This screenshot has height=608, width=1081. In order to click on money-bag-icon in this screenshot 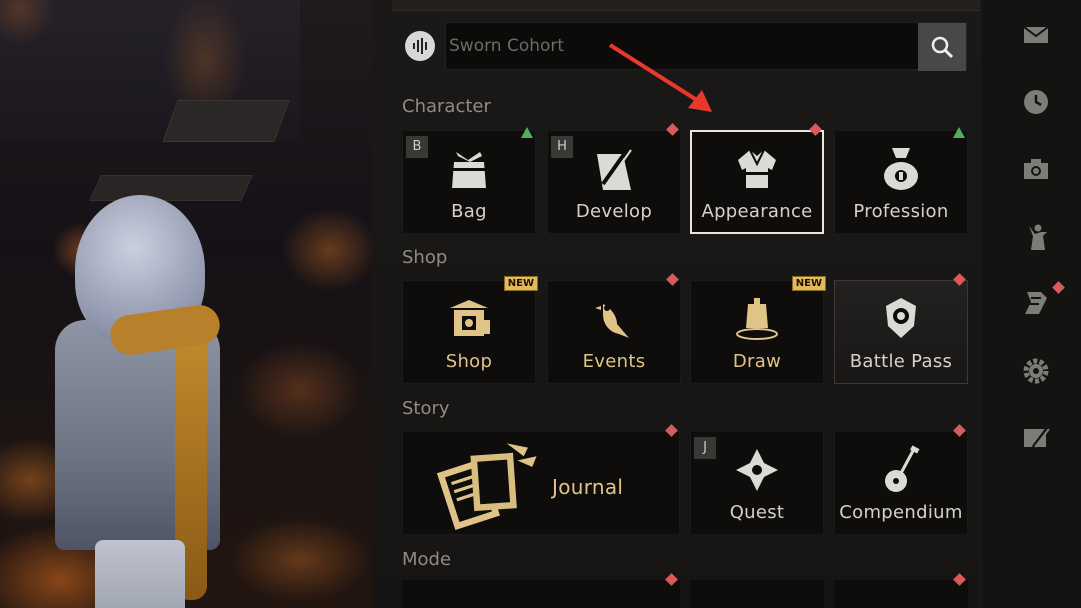, I will do `click(901, 169)`.